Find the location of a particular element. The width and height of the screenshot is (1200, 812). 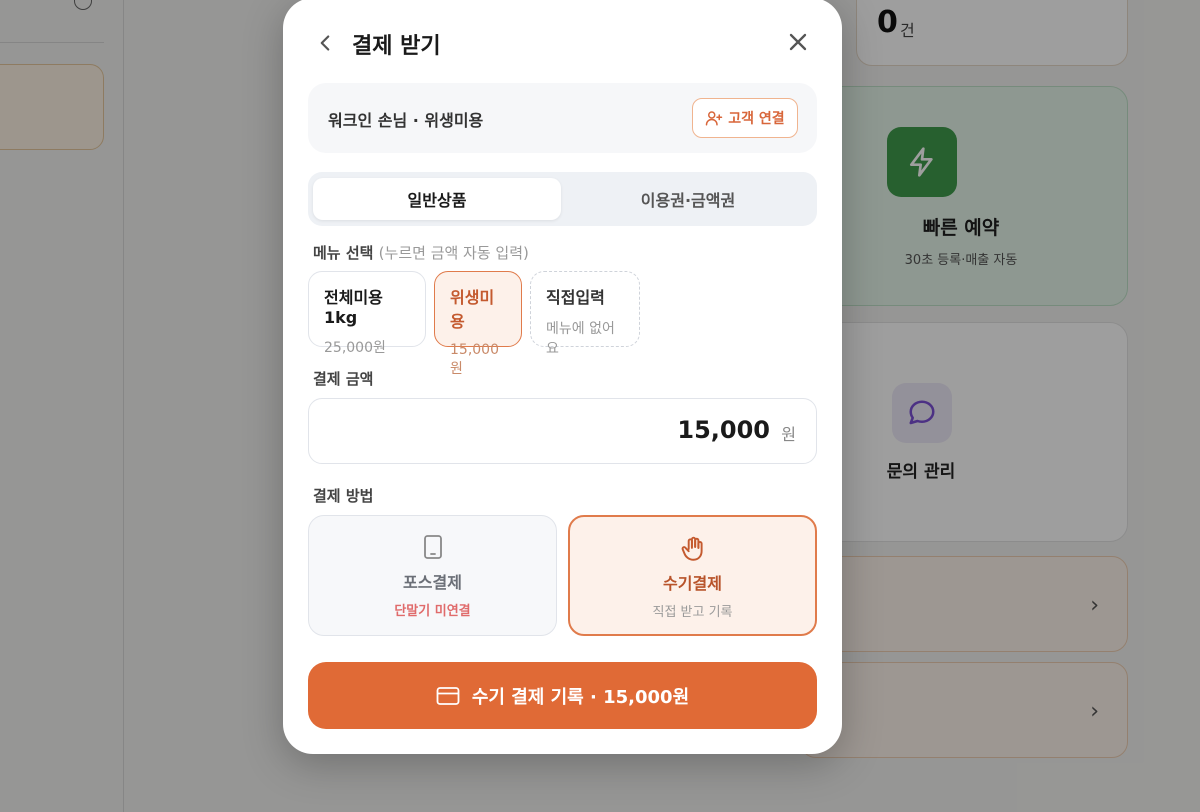

method-section-label: 결제 방법 is located at coordinates (343, 496).